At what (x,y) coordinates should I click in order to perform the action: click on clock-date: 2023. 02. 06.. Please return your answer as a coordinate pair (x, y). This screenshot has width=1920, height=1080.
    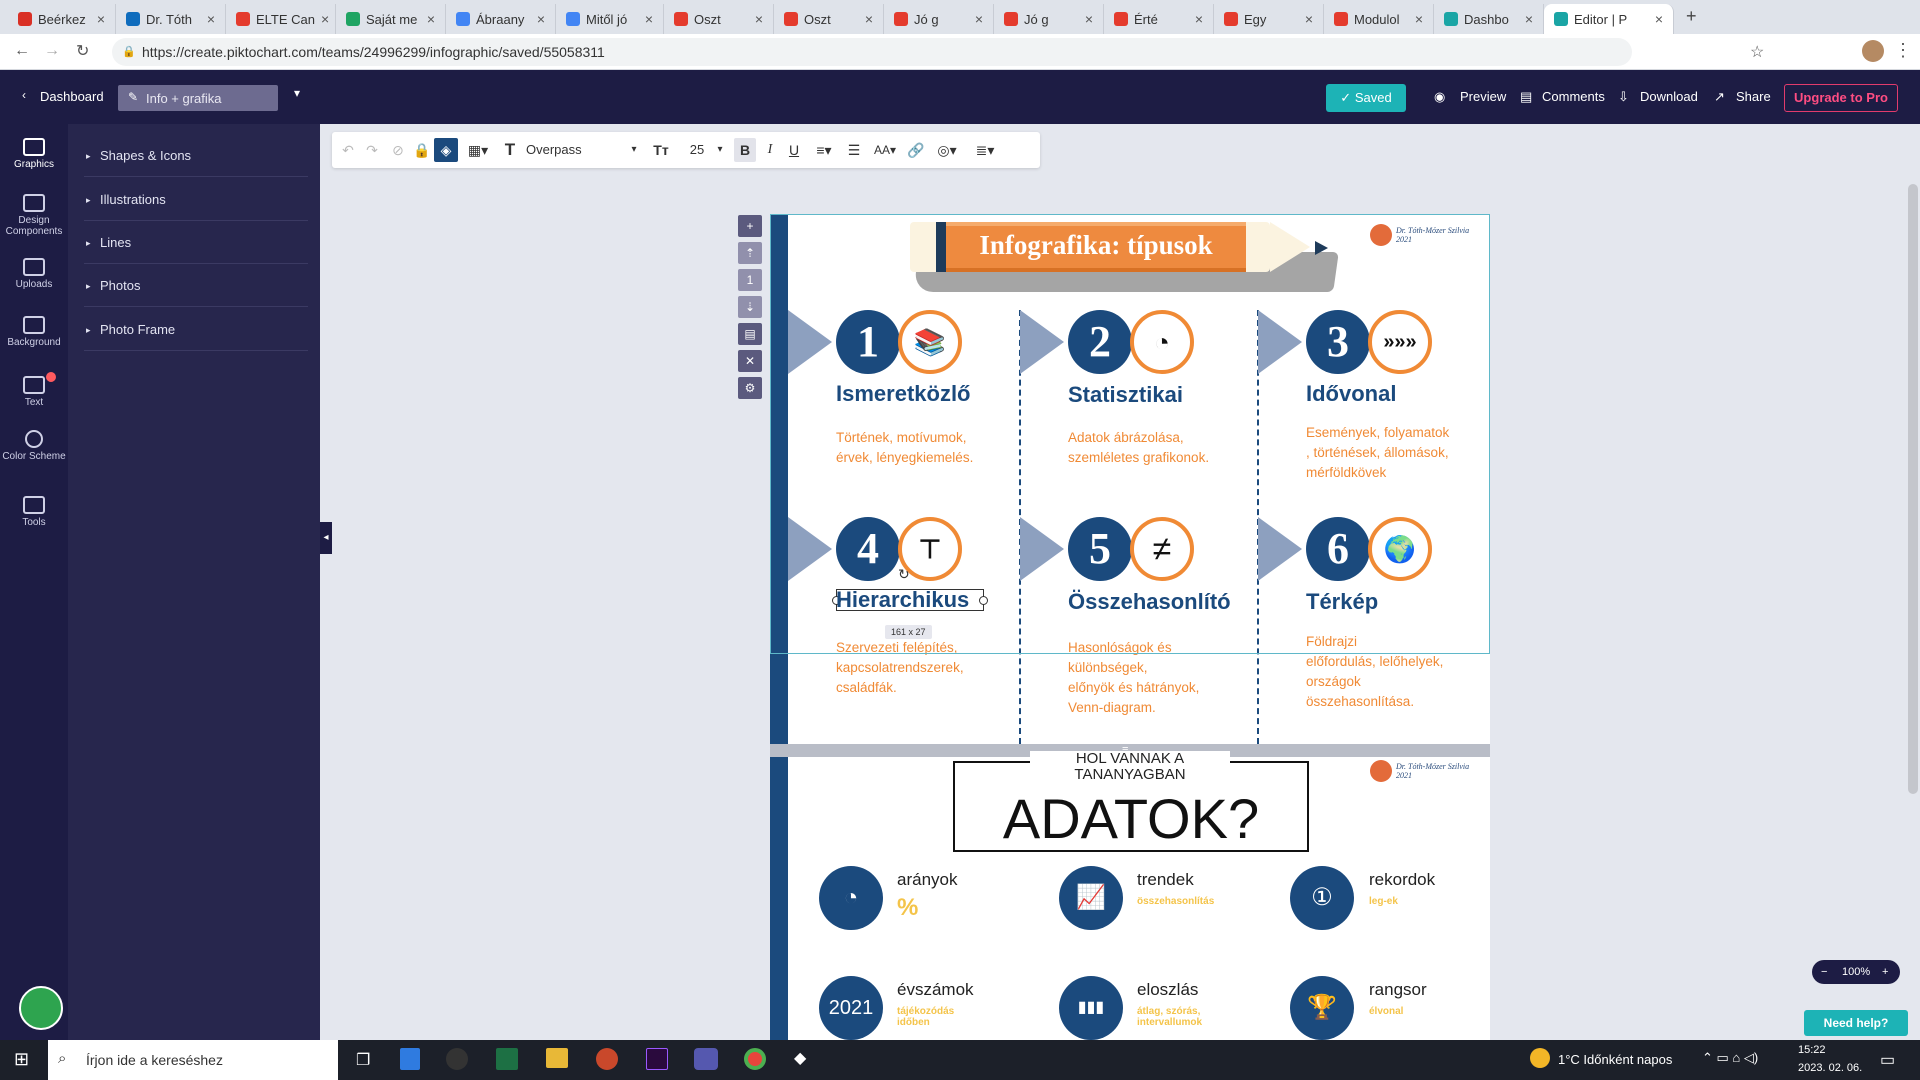
    Looking at the image, I should click on (1830, 1068).